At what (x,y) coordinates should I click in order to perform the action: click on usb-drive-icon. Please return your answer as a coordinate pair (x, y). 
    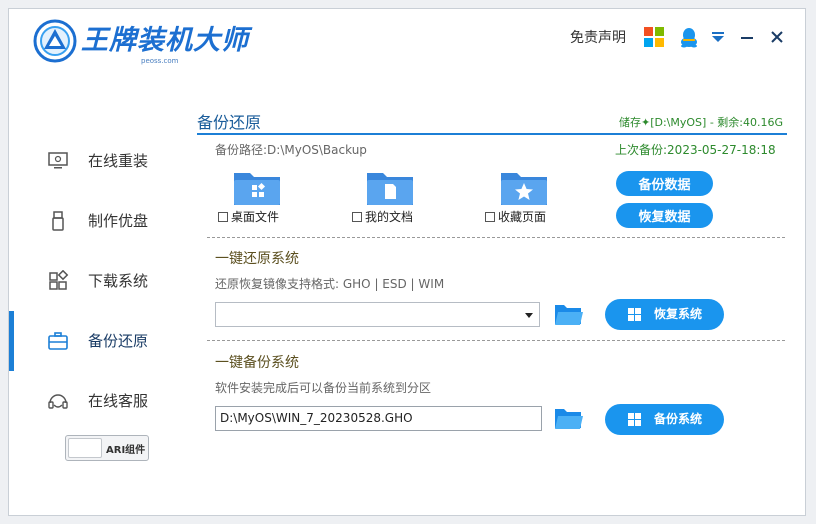
    Looking at the image, I should click on (58, 221).